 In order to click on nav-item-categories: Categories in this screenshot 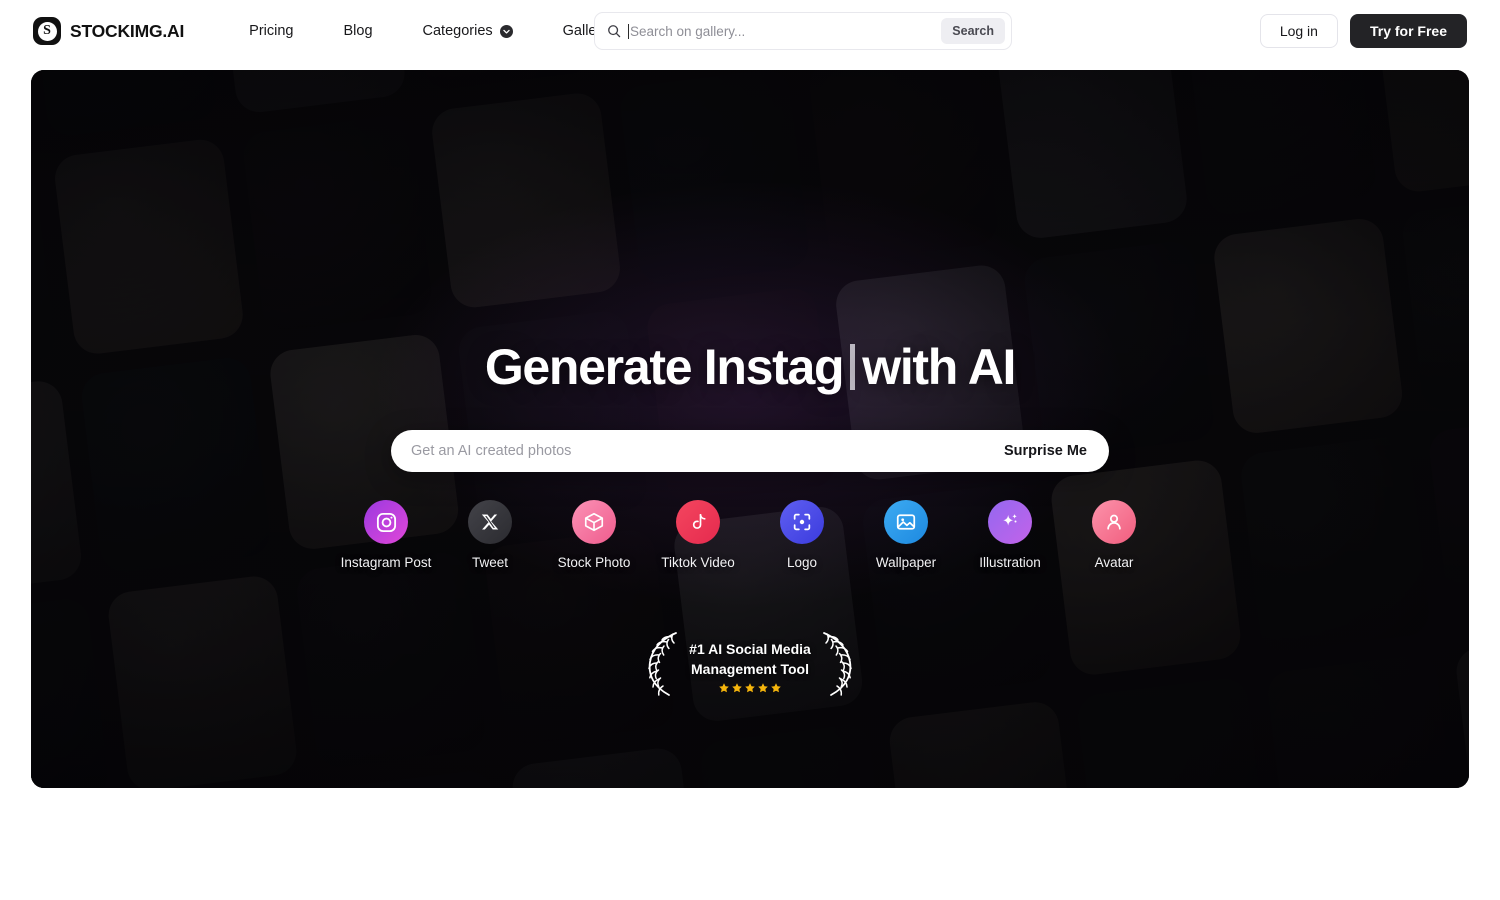, I will do `click(468, 31)`.